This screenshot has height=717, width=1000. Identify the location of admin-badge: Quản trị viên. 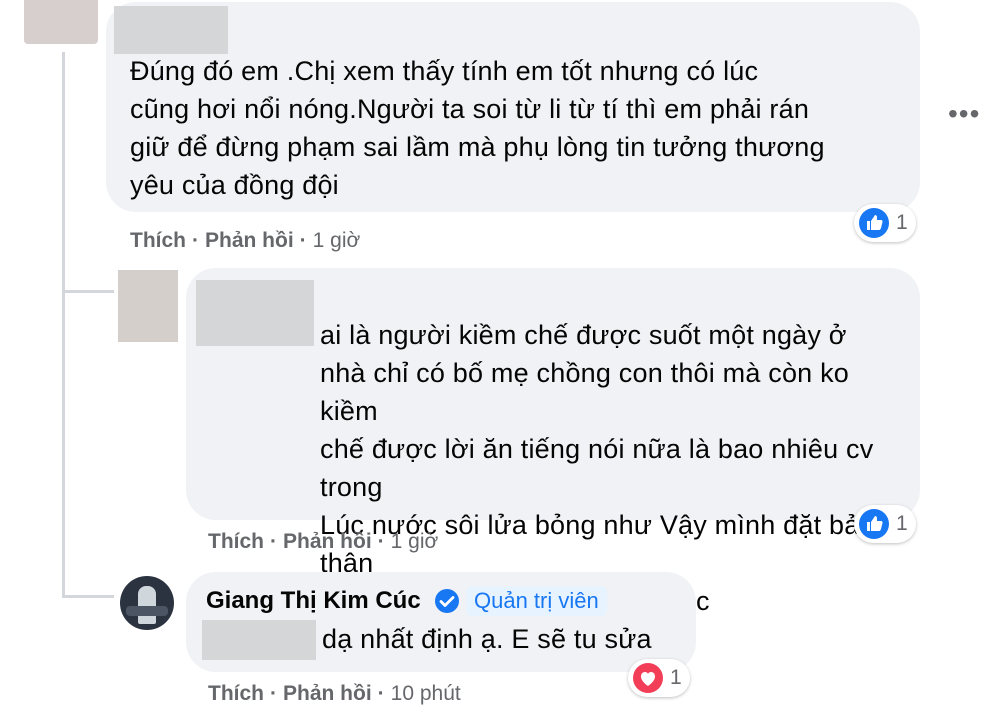
(536, 601).